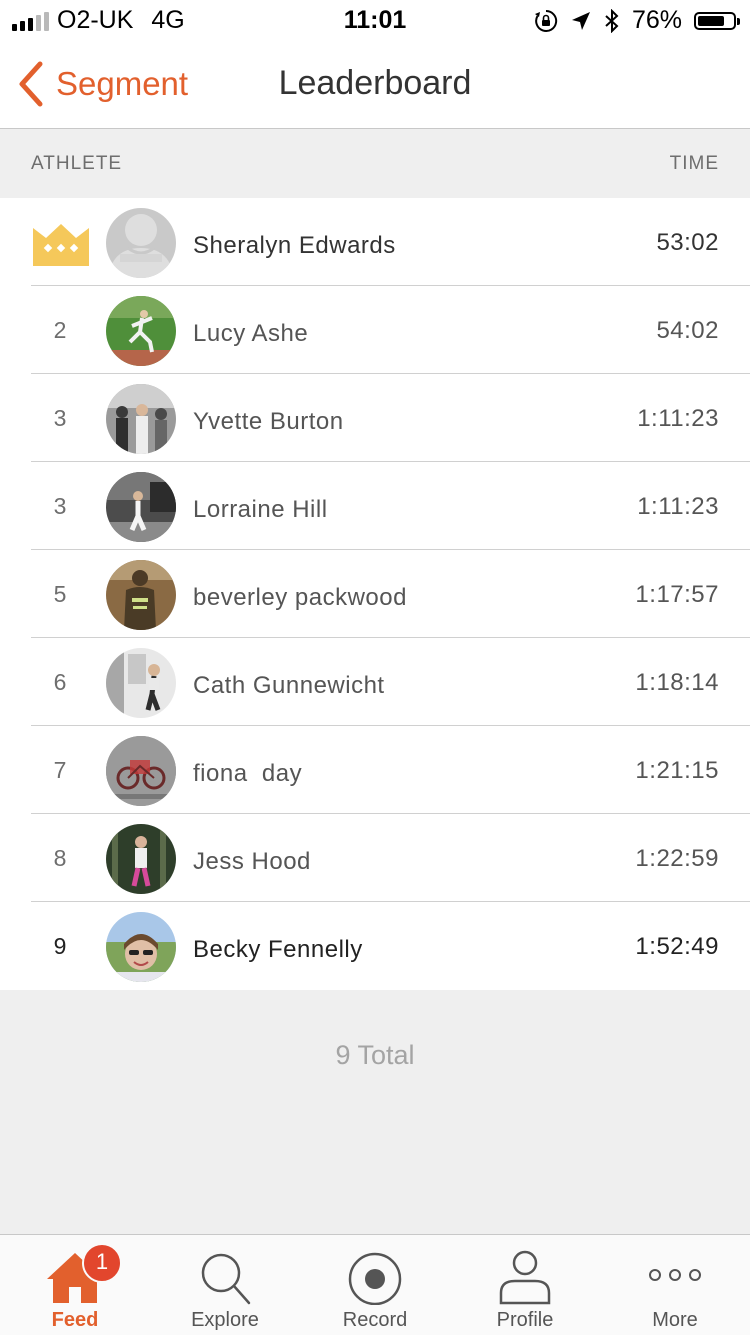  I want to click on battery-percent: 76%, so click(656, 20).